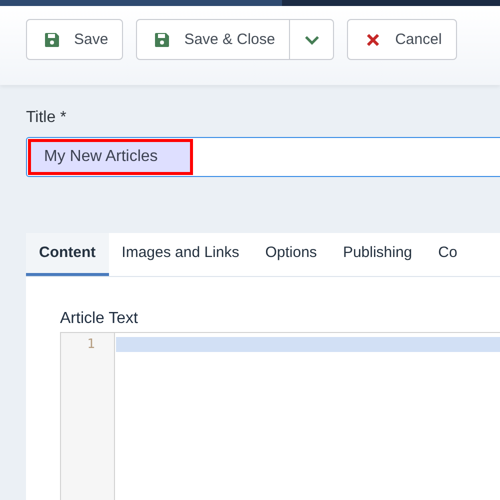 Image resolution: width=500 pixels, height=500 pixels. What do you see at coordinates (180, 254) in the screenshot?
I see `tab: Images and Links` at bounding box center [180, 254].